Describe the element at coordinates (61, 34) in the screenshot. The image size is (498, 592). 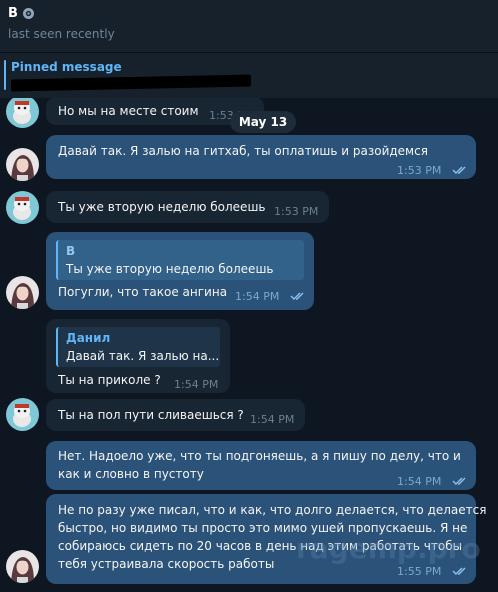
I see `last-seen-status: last seen recently` at that location.